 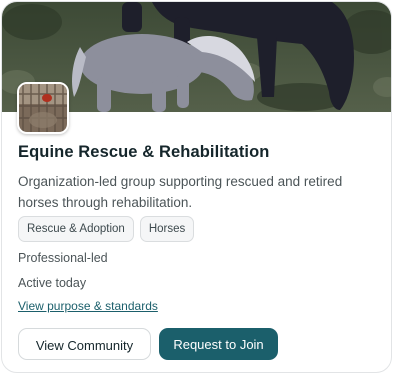 I want to click on leadership-label: Professional-led, so click(x=63, y=258).